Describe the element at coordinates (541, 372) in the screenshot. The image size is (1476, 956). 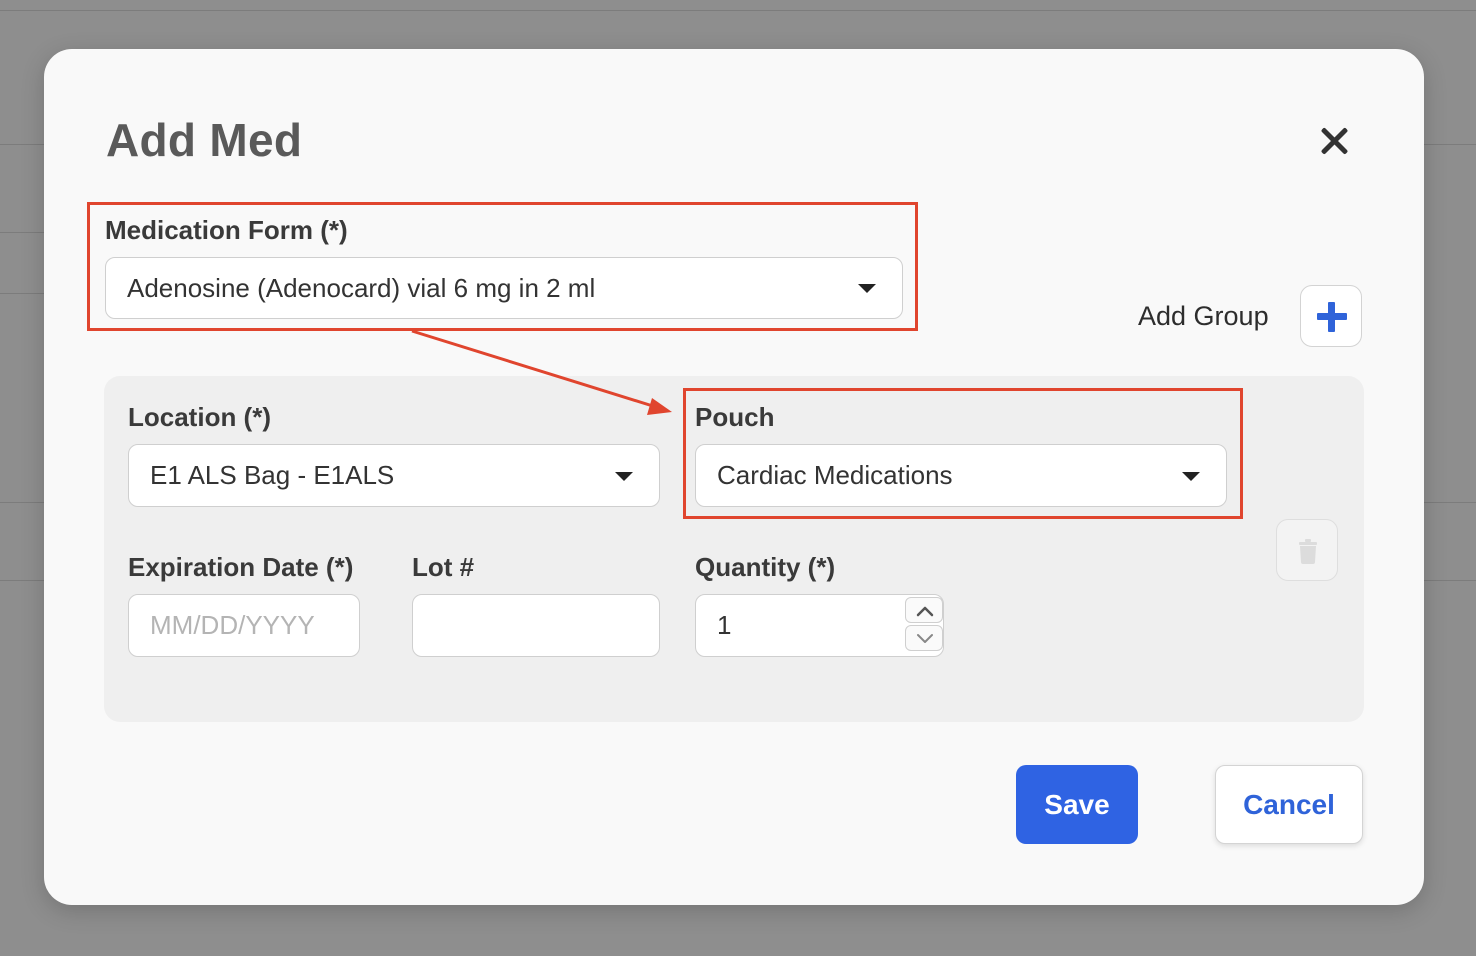
I see `annotation-arrow` at that location.